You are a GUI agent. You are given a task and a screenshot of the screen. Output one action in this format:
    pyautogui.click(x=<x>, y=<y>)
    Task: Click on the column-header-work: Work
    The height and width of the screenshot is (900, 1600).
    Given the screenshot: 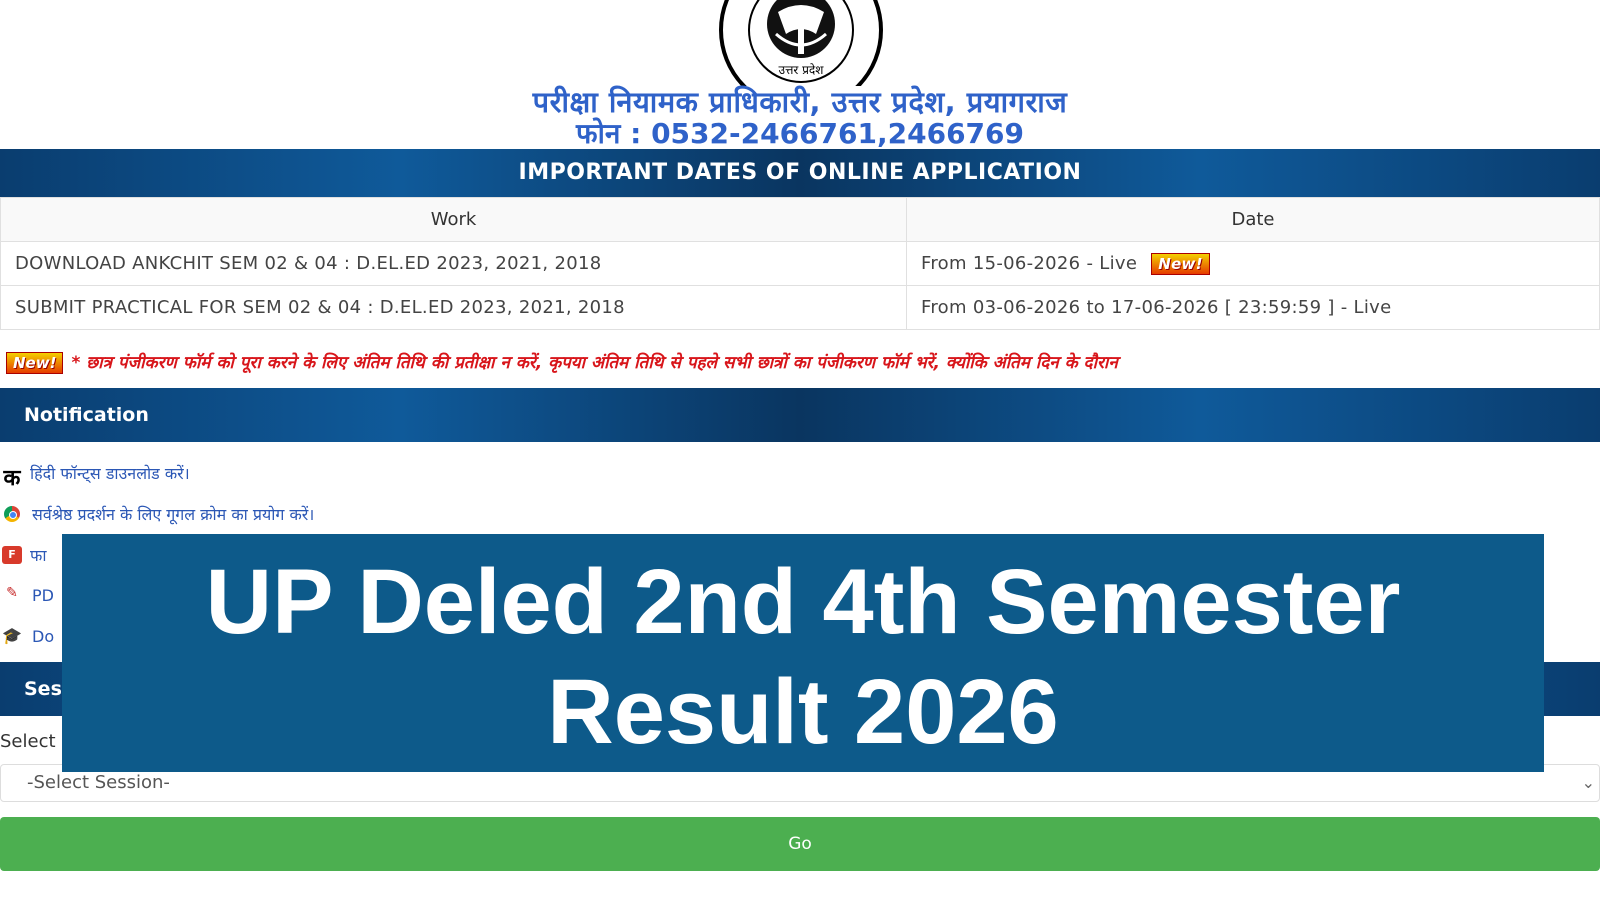 What is the action you would take?
    pyautogui.click(x=453, y=219)
    